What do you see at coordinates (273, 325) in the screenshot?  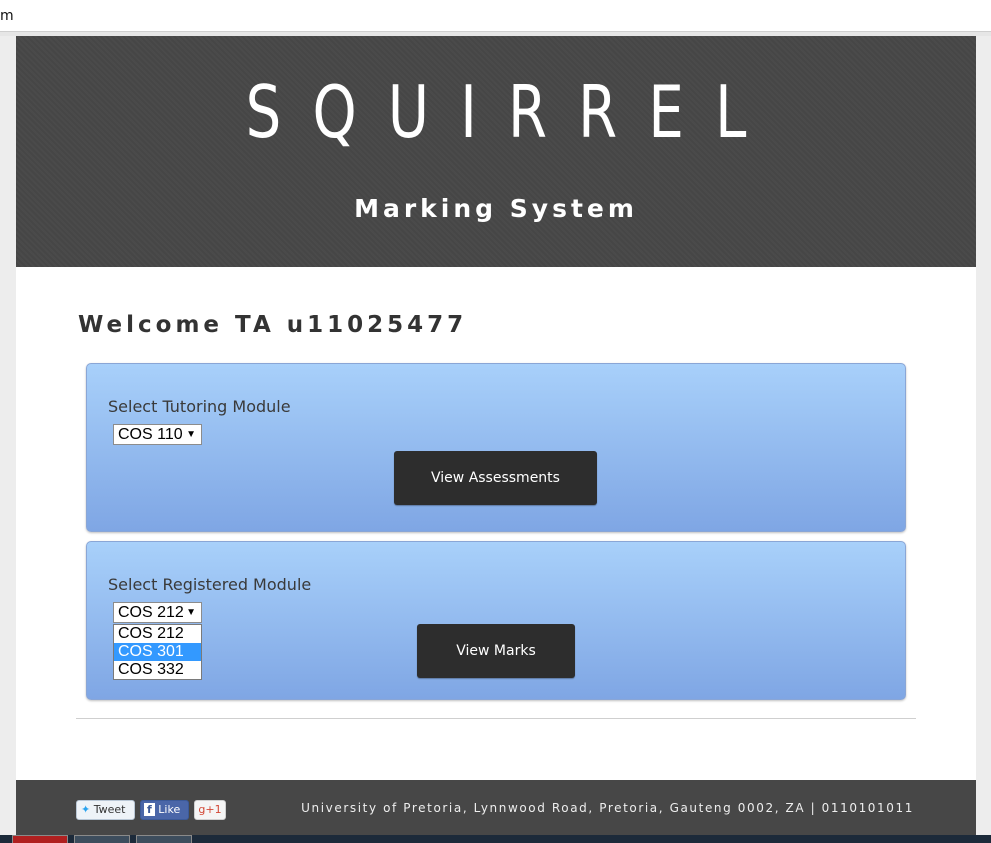 I see `welcome-heading: Welcome TA u11025477` at bounding box center [273, 325].